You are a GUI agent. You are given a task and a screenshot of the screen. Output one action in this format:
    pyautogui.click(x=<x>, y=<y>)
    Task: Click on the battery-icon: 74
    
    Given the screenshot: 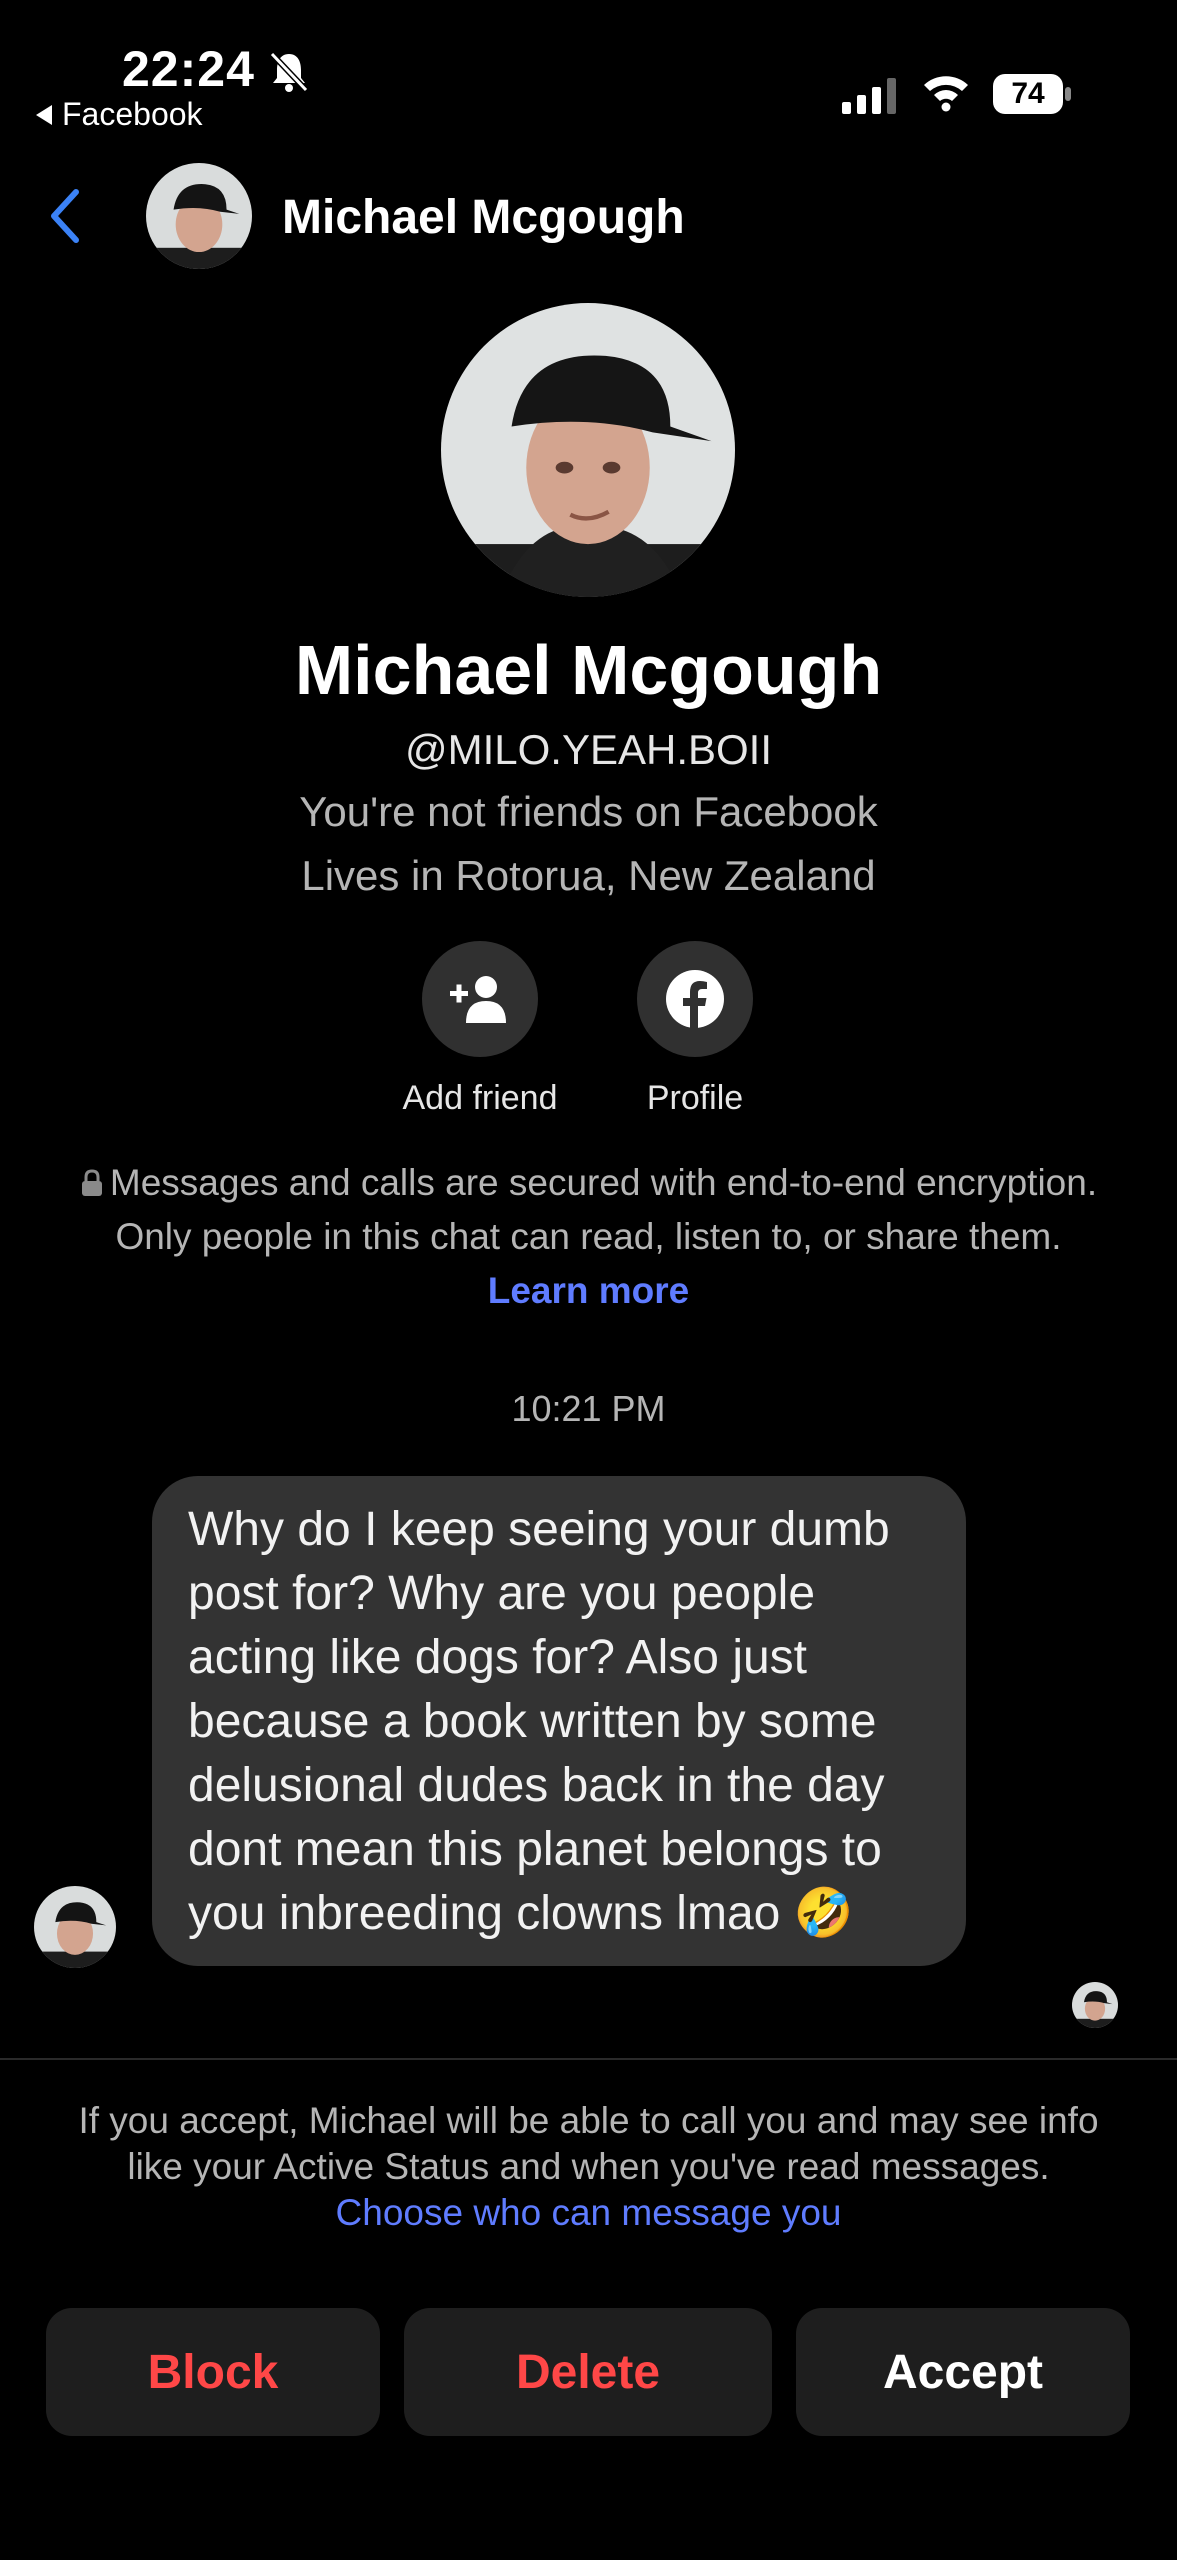 What is the action you would take?
    pyautogui.click(x=1033, y=94)
    